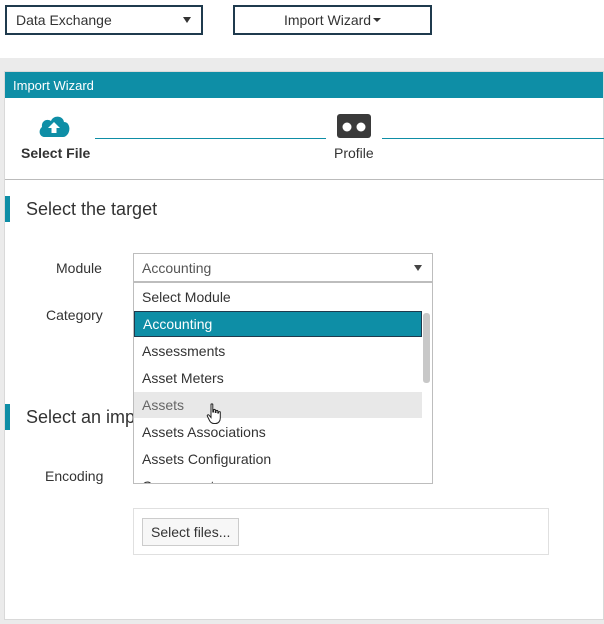 The width and height of the screenshot is (604, 624). Describe the element at coordinates (283, 267) in the screenshot. I see `module-select: Accounting` at that location.